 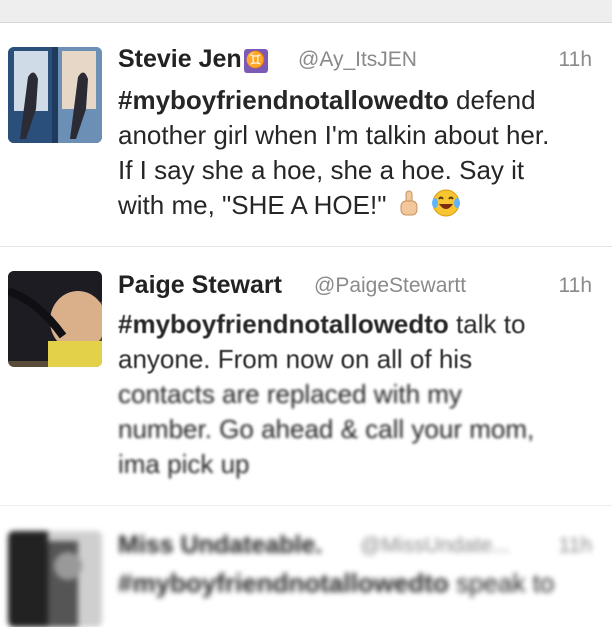 I want to click on display-name: Paige Stewart, so click(x=200, y=285).